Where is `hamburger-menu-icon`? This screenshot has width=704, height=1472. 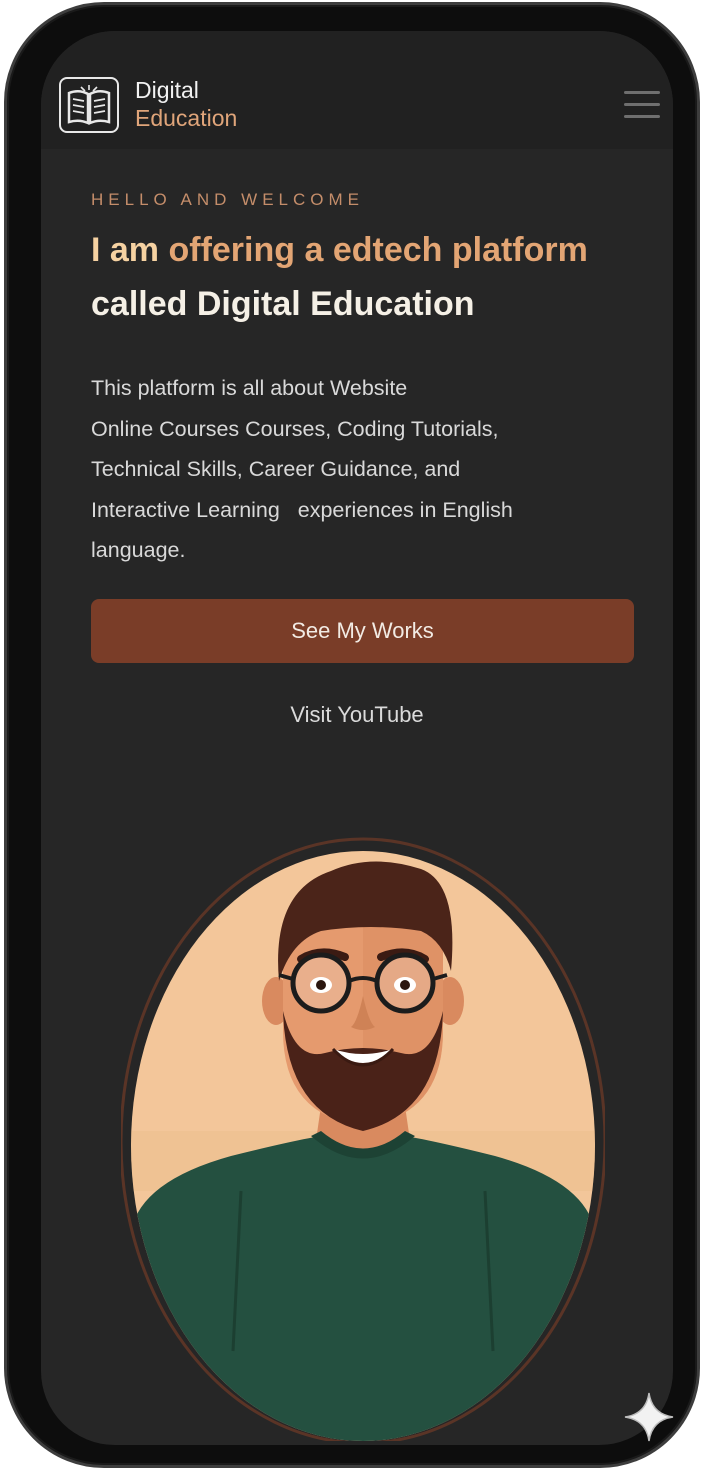 hamburger-menu-icon is located at coordinates (642, 105).